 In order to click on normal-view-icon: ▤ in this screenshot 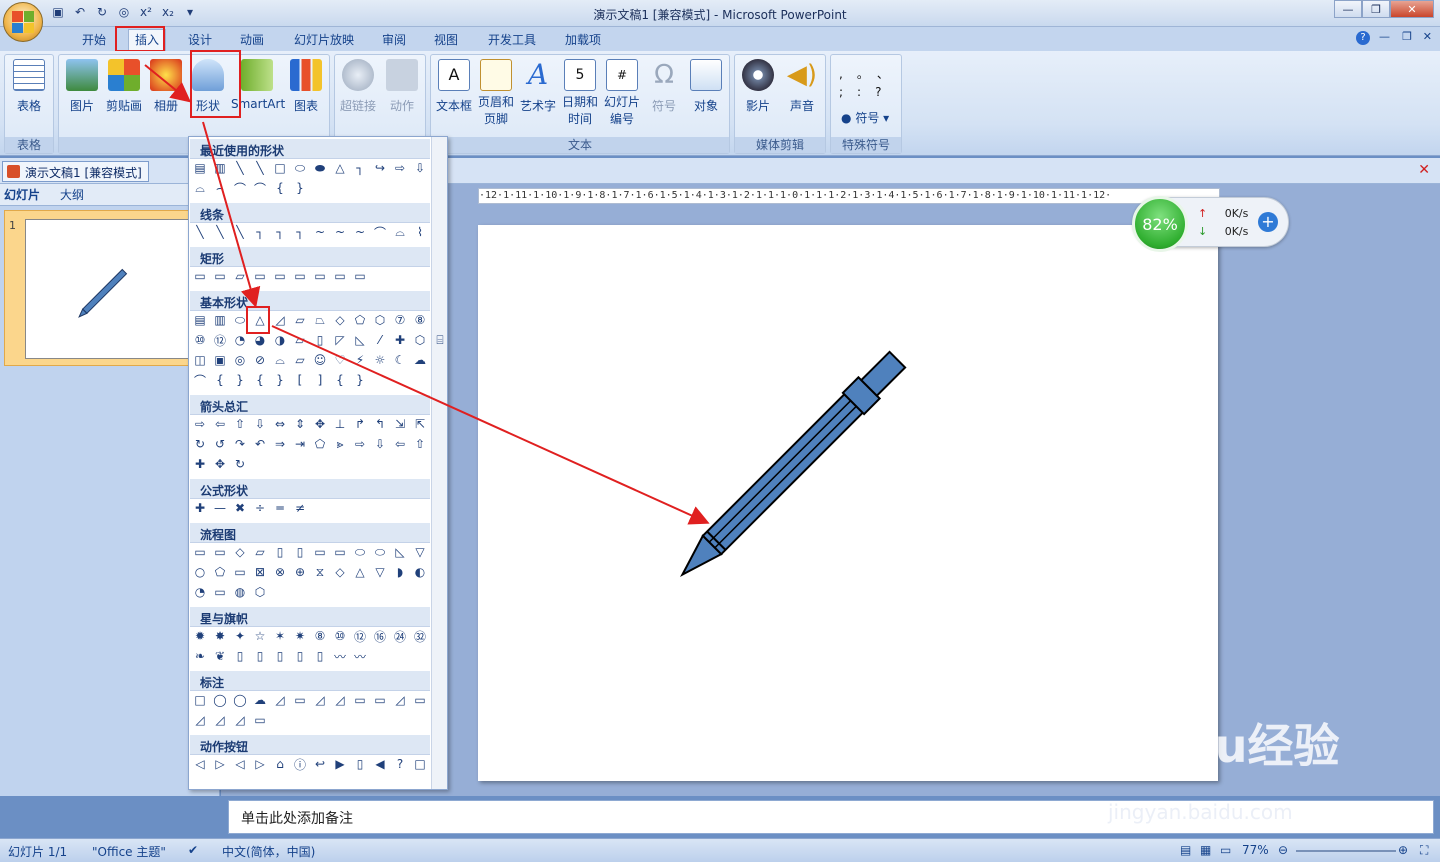, I will do `click(1185, 850)`.